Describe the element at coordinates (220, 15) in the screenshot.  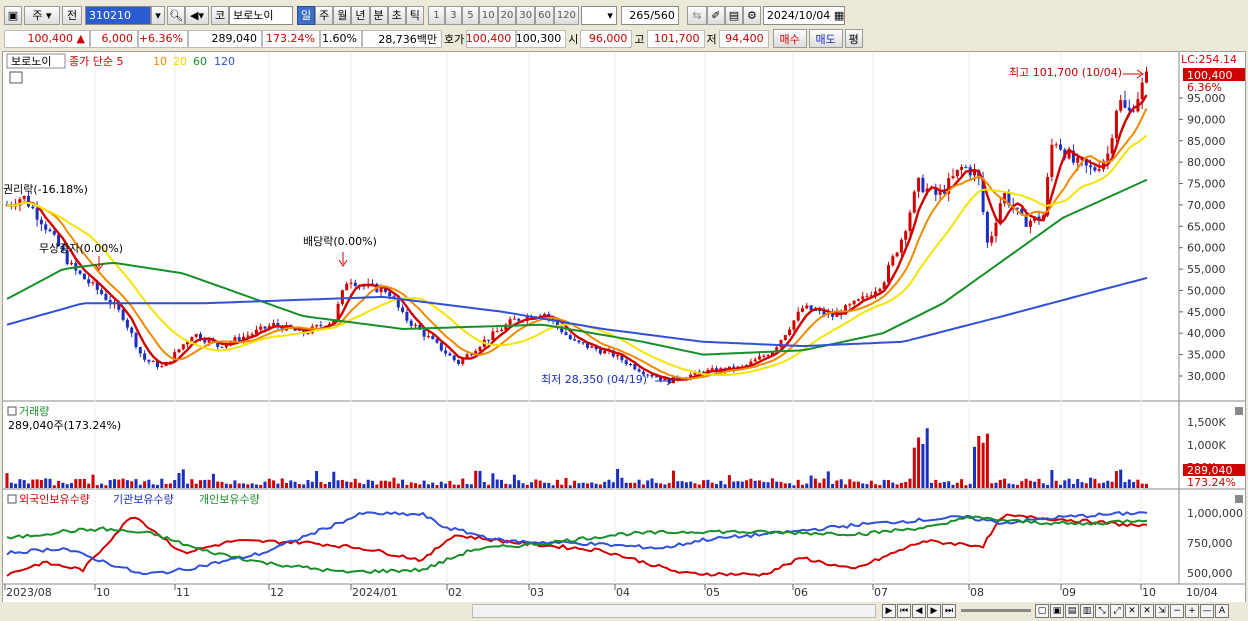
I see `market-badge: 코` at that location.